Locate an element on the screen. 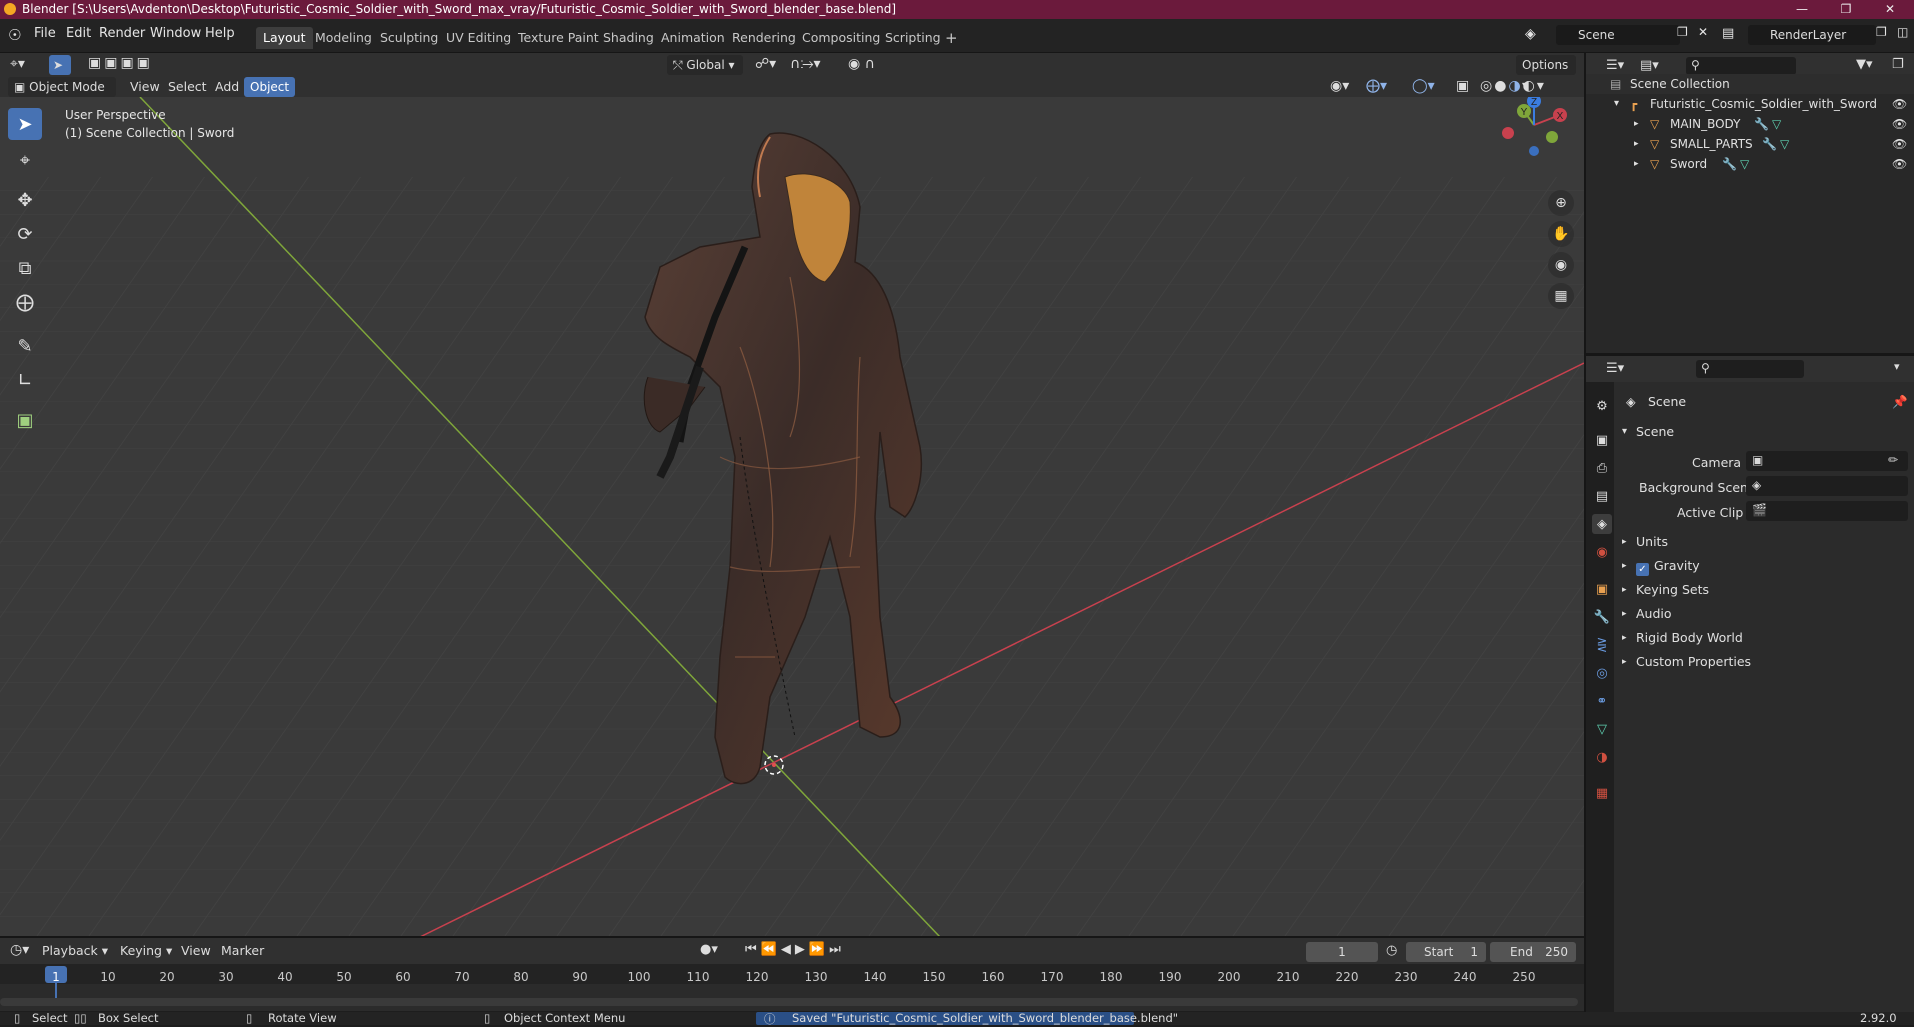 The height and width of the screenshot is (1027, 1914). scene-panel-header: ▾ Scene is located at coordinates (1766, 432).